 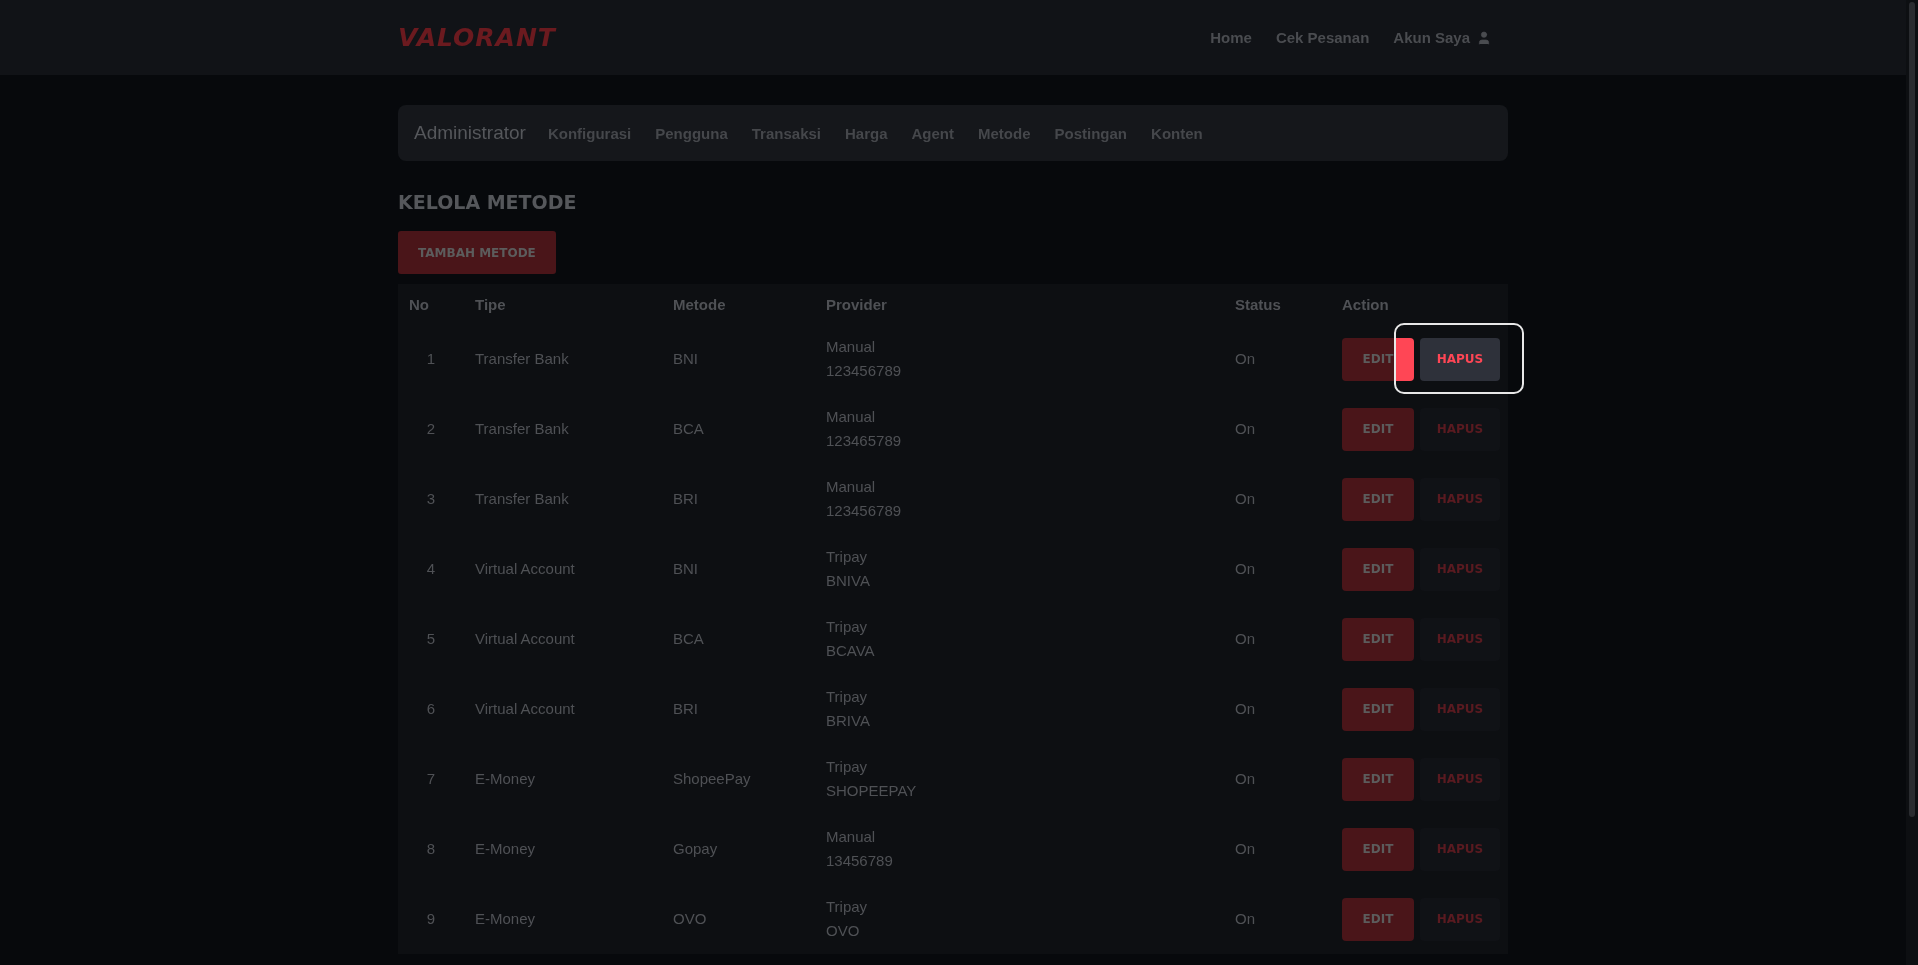 I want to click on table-cell-text: 2, so click(x=431, y=429).